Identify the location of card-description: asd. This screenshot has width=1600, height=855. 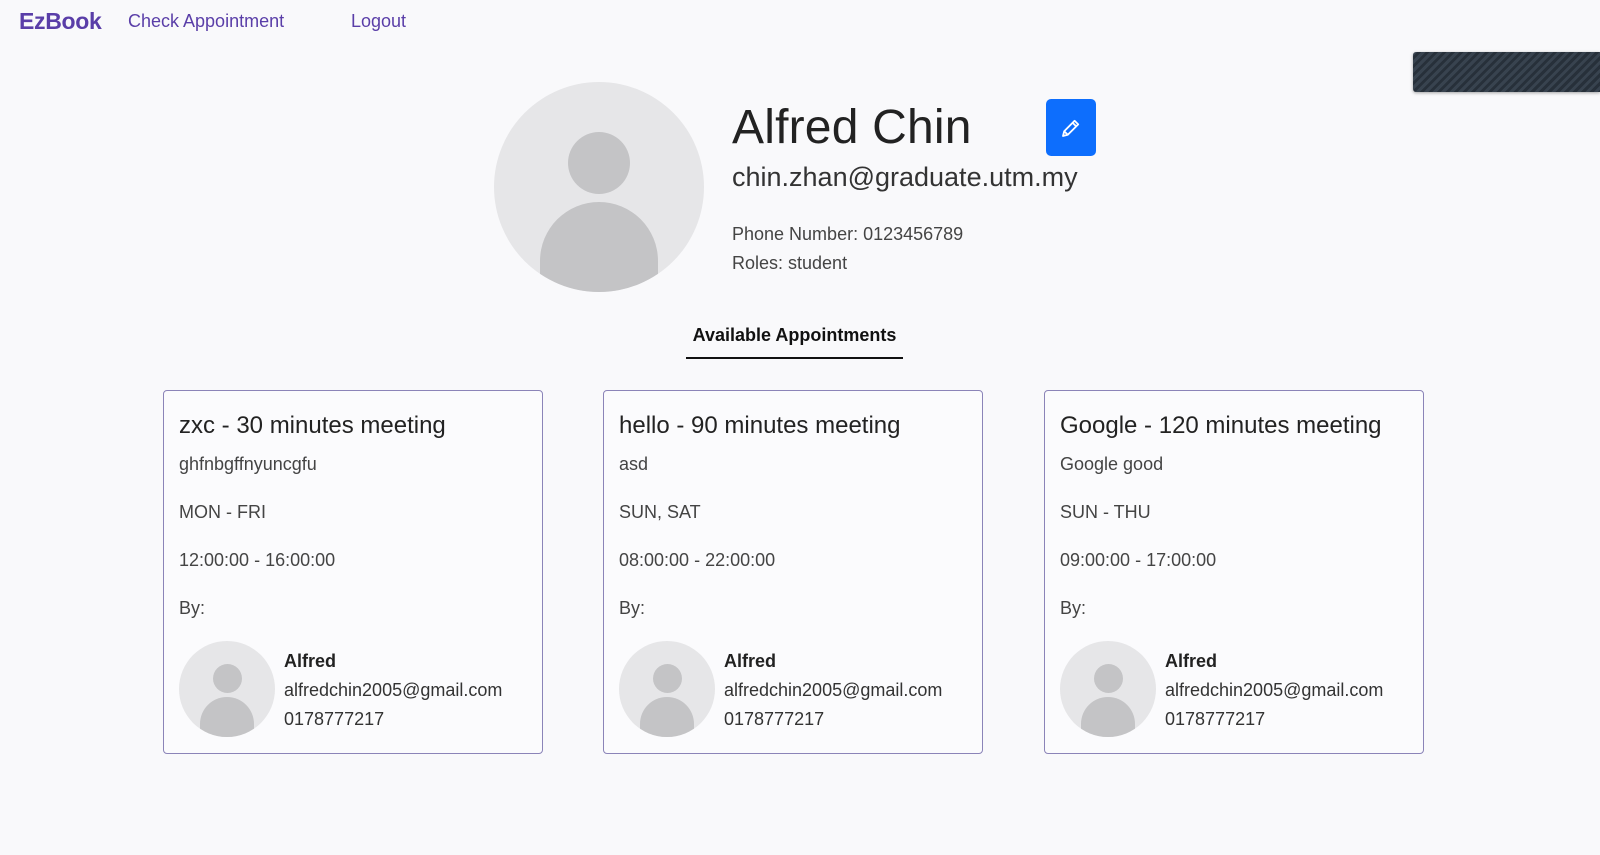
(634, 464).